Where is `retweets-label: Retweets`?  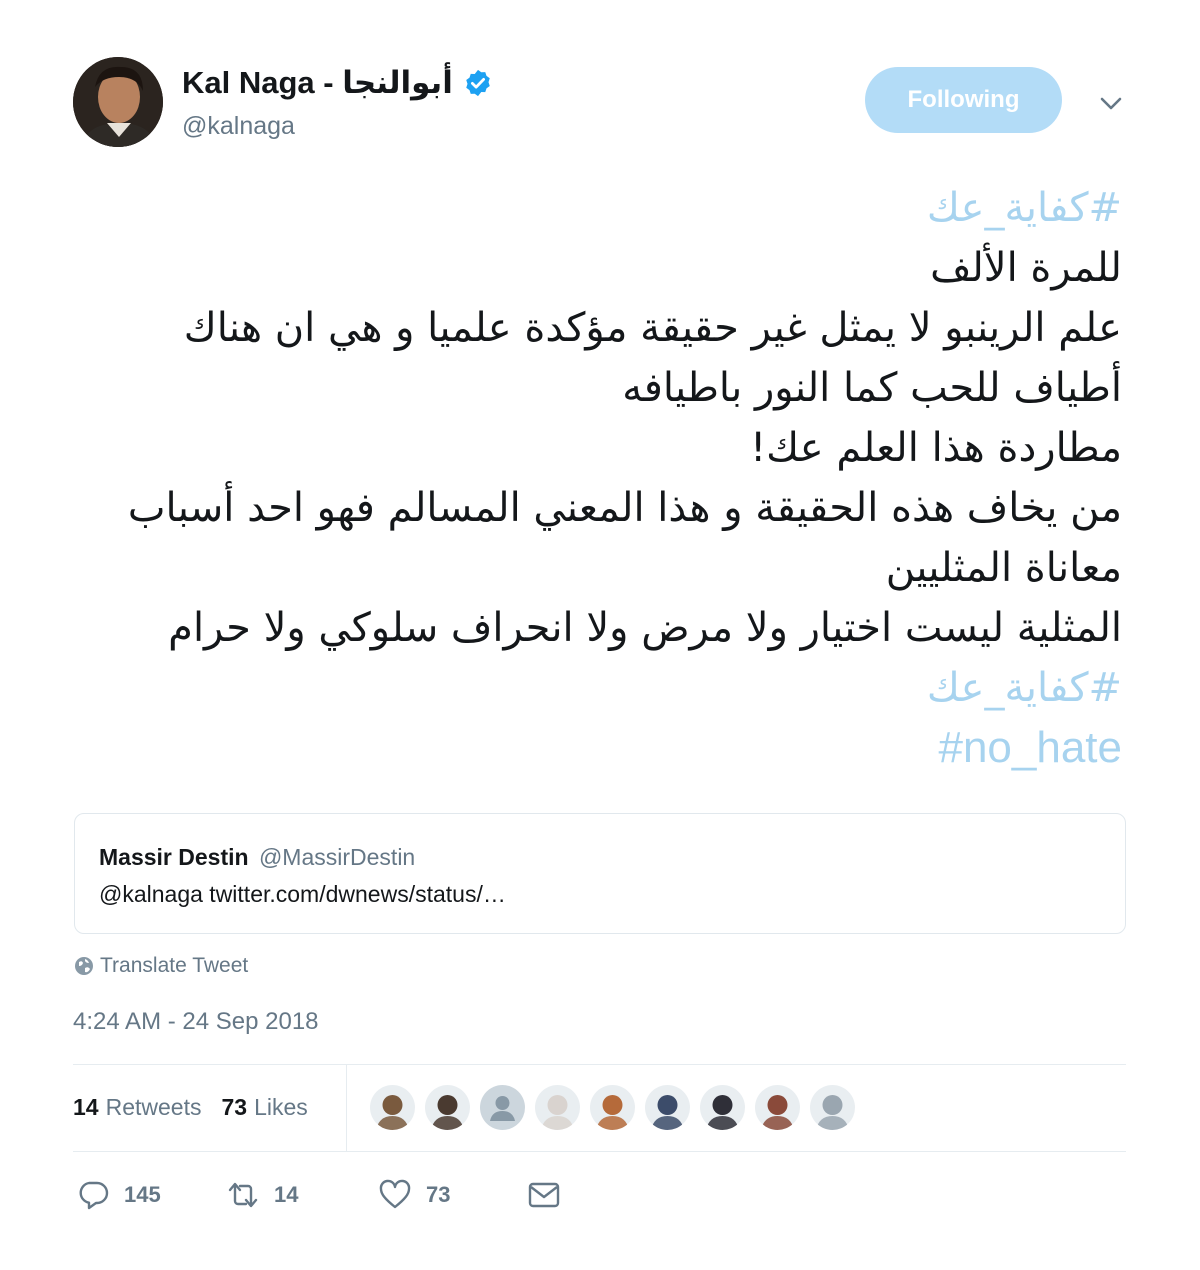
retweets-label: Retweets is located at coordinates (153, 1106).